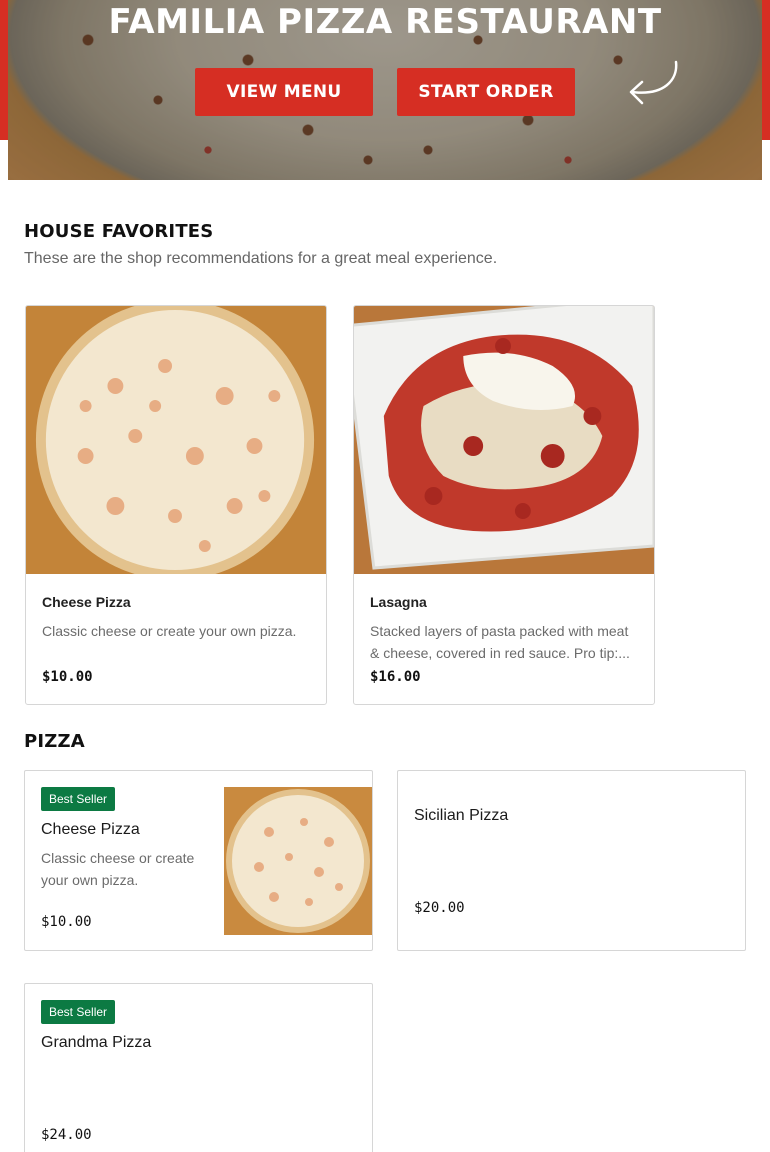  What do you see at coordinates (439, 908) in the screenshot?
I see `menu-item-price: $20.00` at bounding box center [439, 908].